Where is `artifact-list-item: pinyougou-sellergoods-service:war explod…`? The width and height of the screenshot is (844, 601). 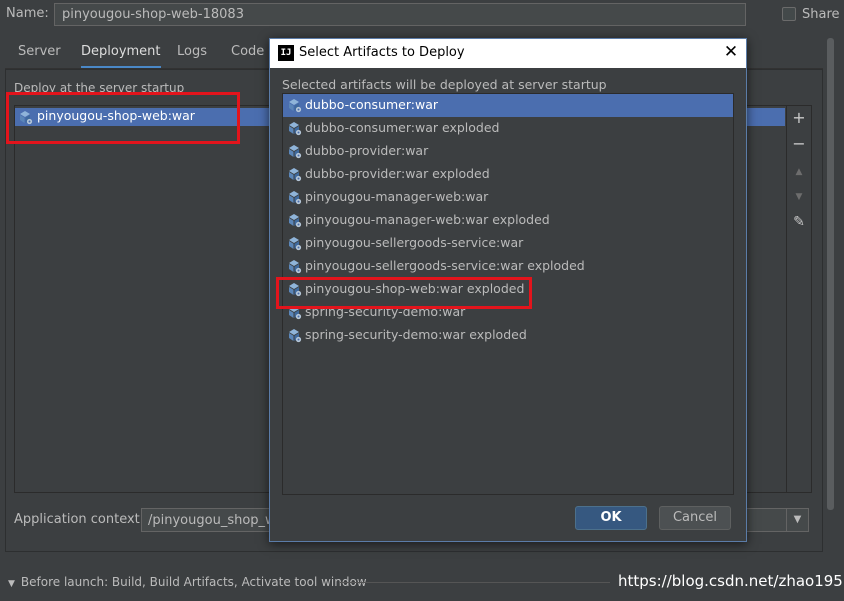
artifact-list-item: pinyougou-sellergoods-service:war explod… is located at coordinates (508, 266).